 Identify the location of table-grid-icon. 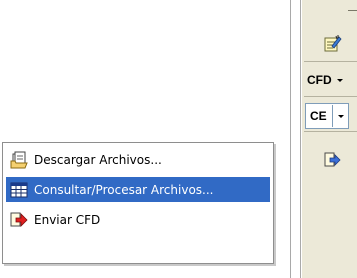
(19, 190).